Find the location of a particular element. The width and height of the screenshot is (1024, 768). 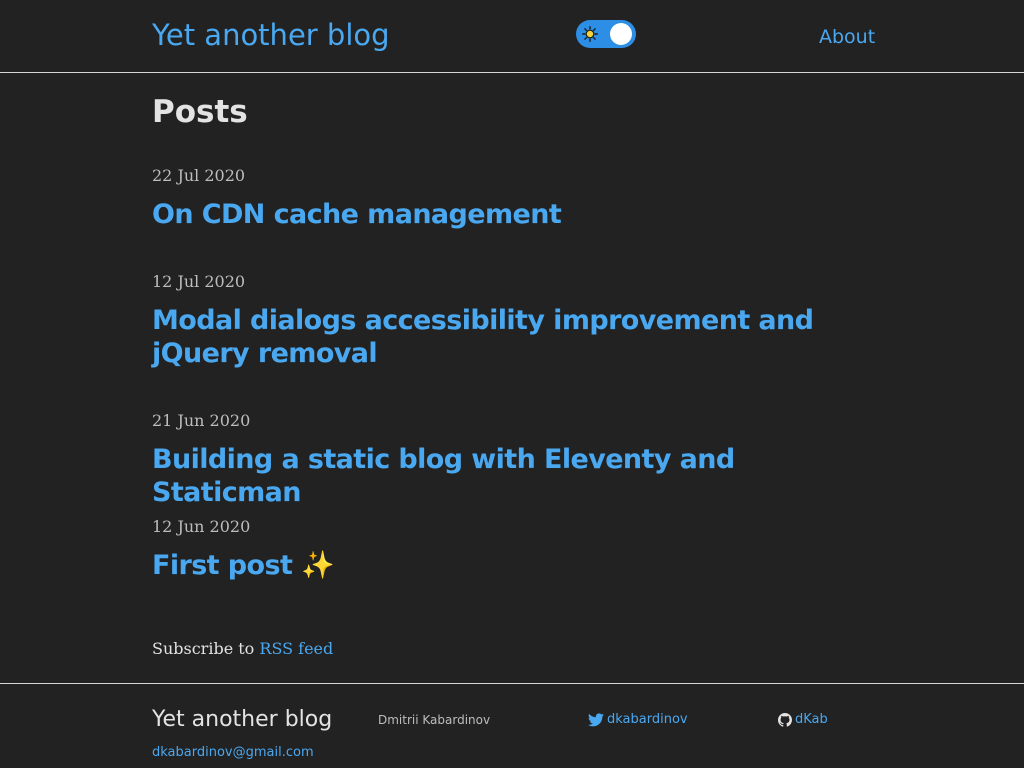

site-title-link: Yet another blog is located at coordinates (271, 35).